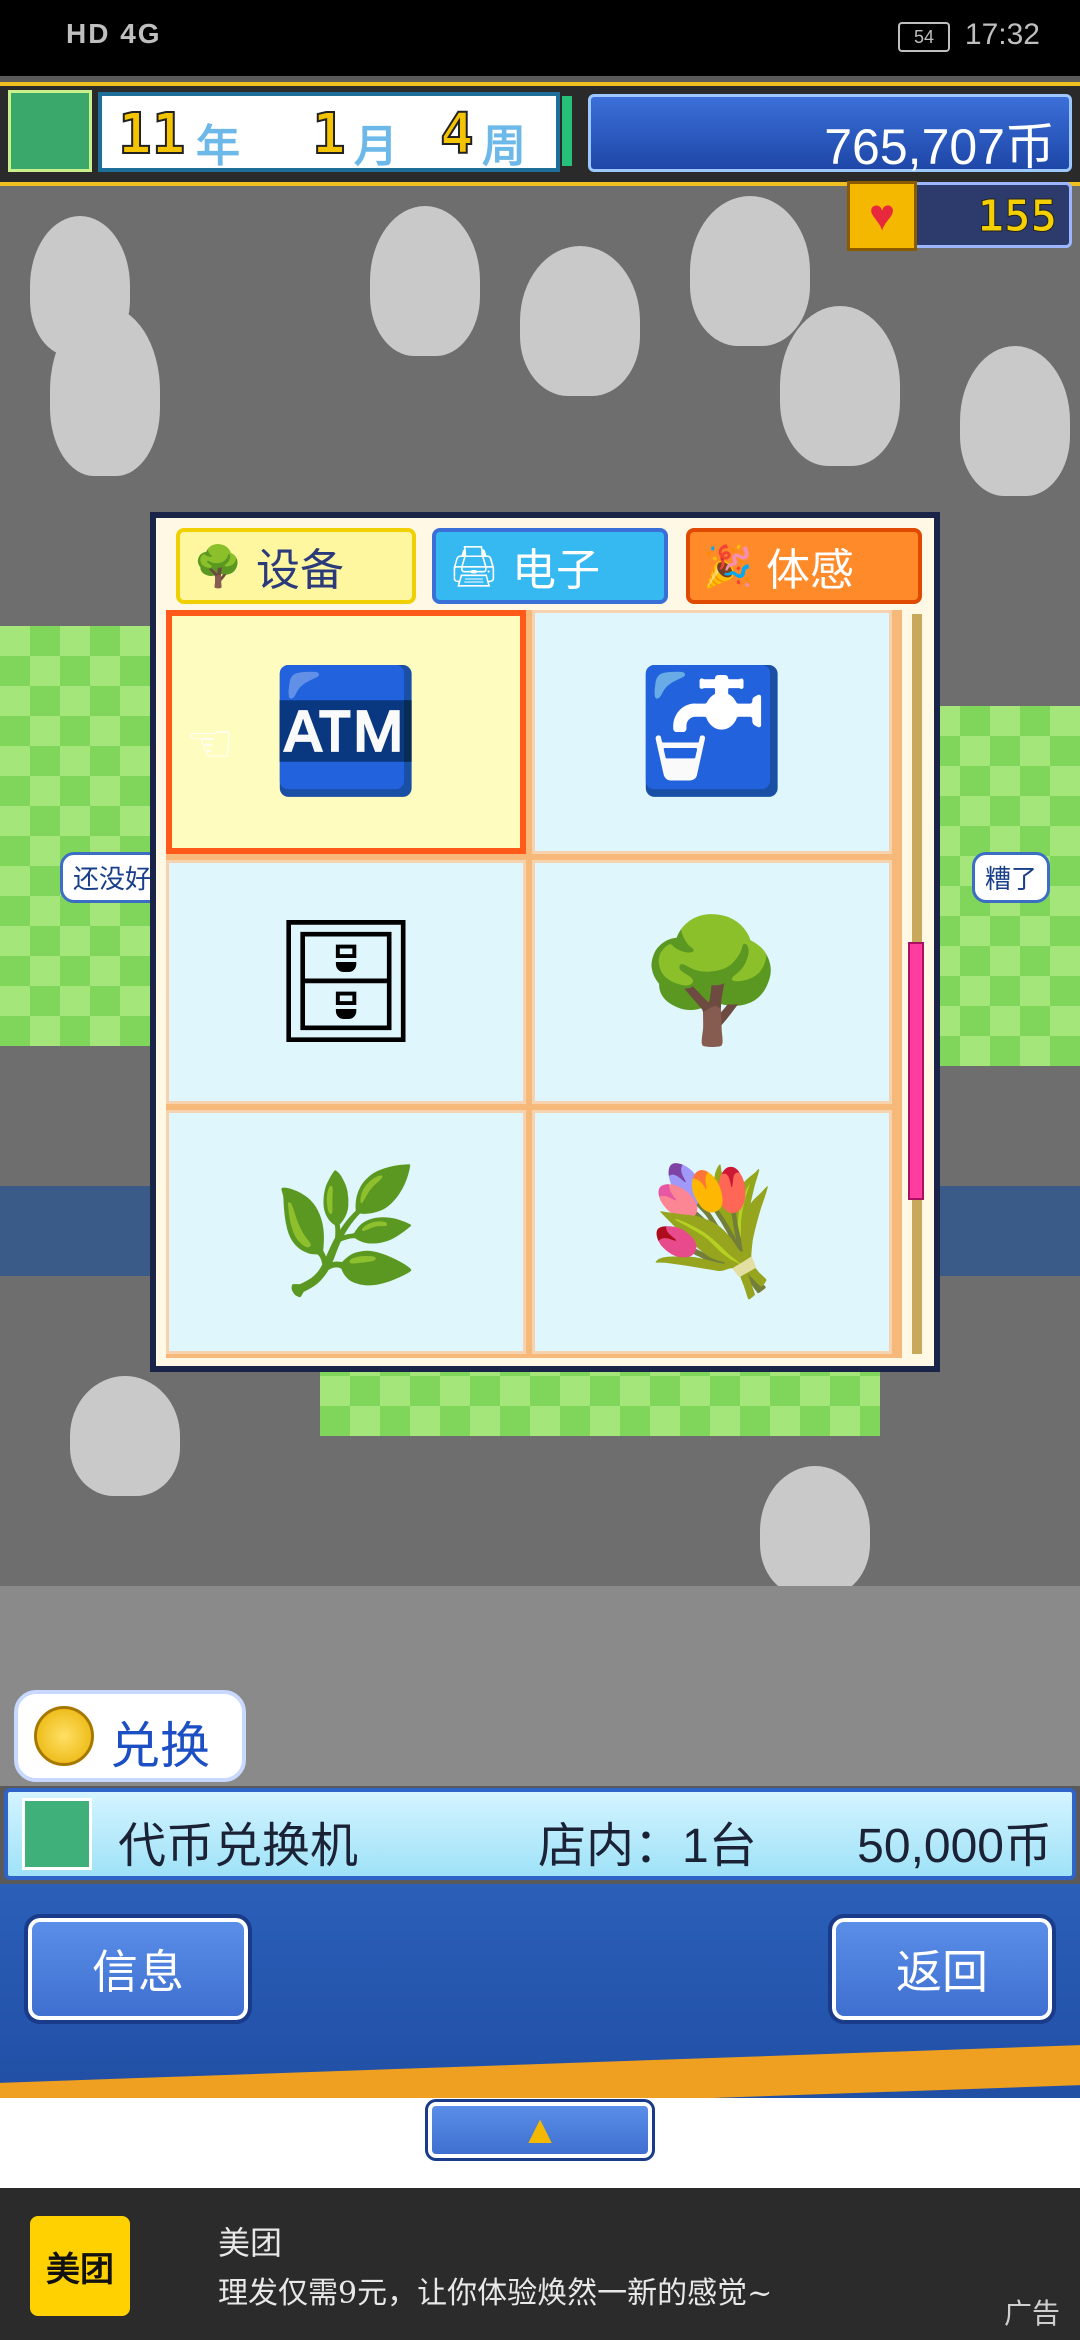 This screenshot has height=2340, width=1080. What do you see at coordinates (64, 1736) in the screenshot?
I see `coin-icon` at bounding box center [64, 1736].